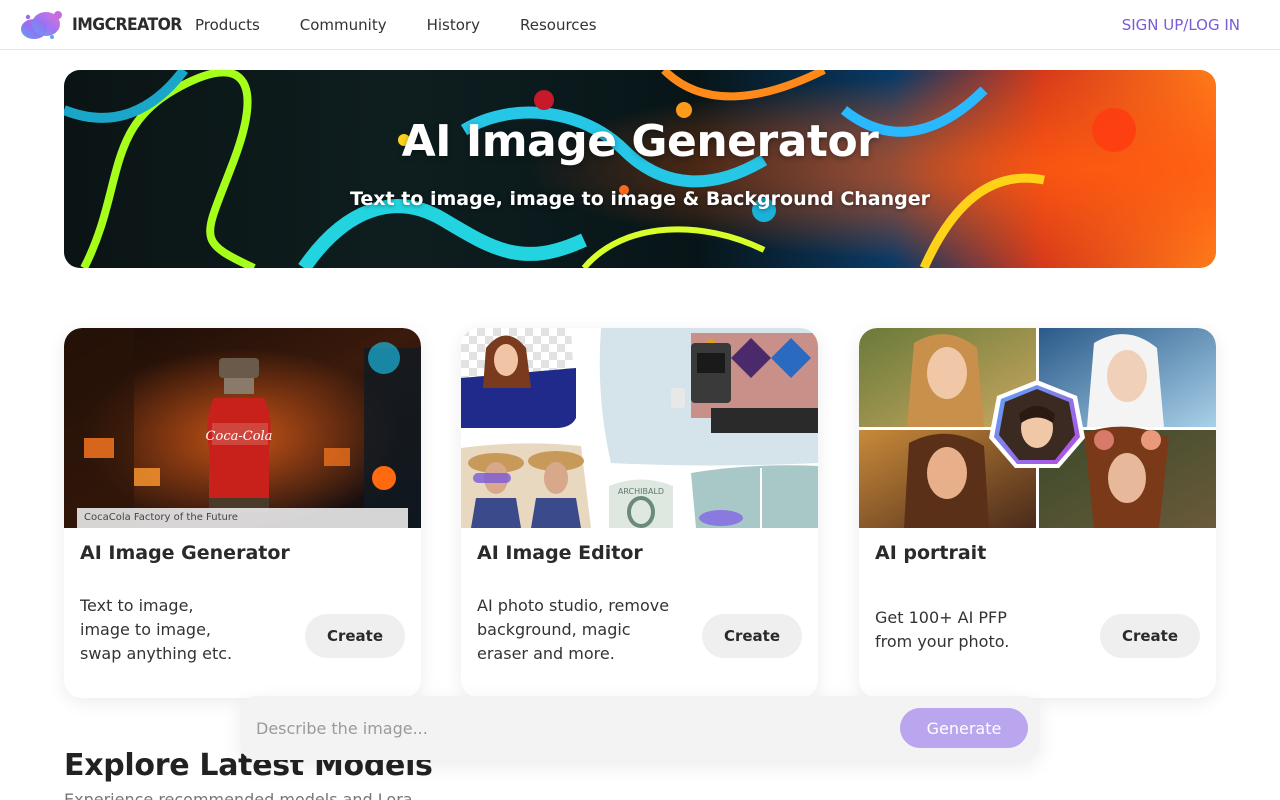 The height and width of the screenshot is (800, 1280). I want to click on card-image: Coca-Cola CocaCola Factory of the Future, so click(242, 428).